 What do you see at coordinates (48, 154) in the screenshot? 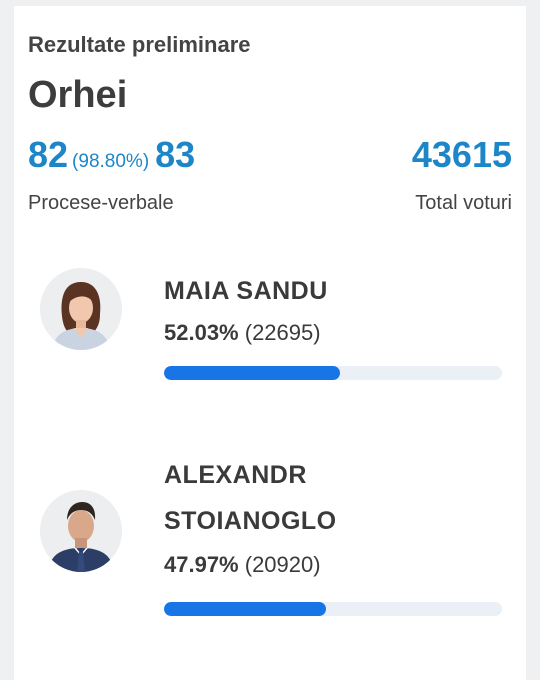
I see `processed-count: 82` at bounding box center [48, 154].